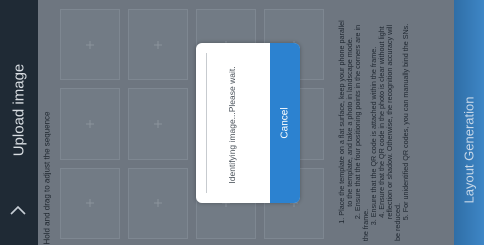 Image resolution: width=484 pixels, height=245 pixels. What do you see at coordinates (19, 110) in the screenshot?
I see `page-title: Upload image` at bounding box center [19, 110].